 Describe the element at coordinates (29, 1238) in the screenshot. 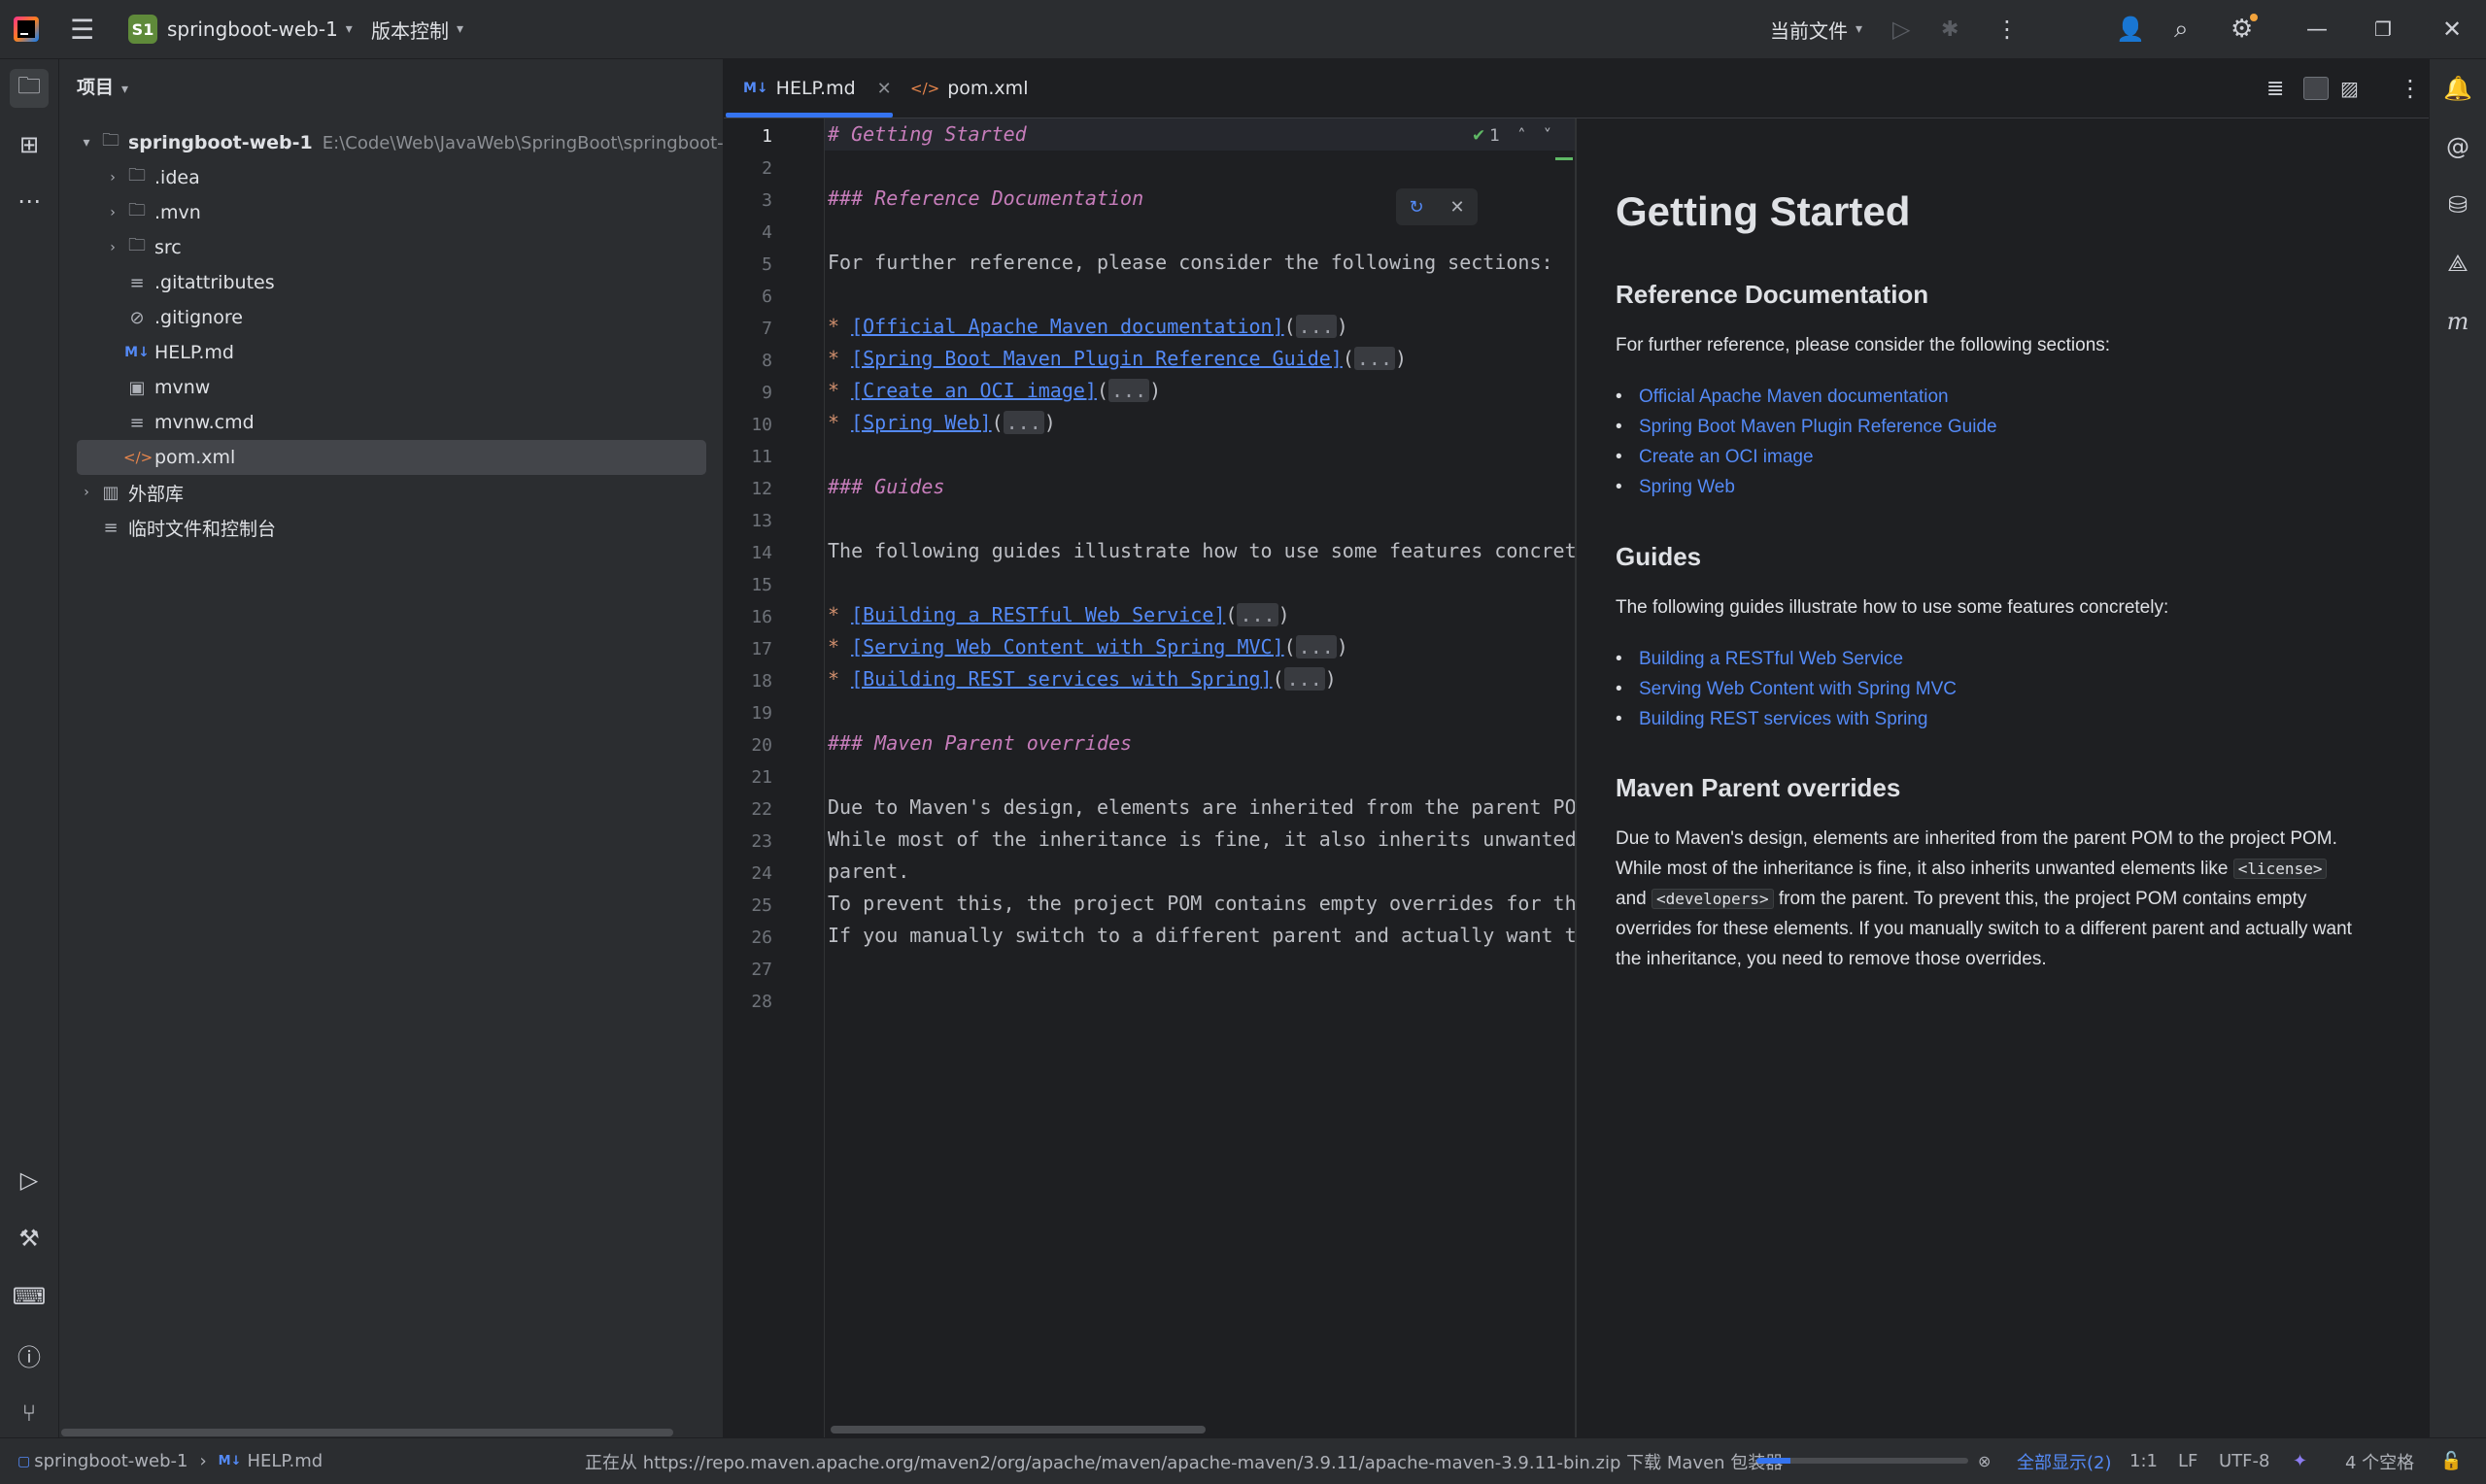

I see `build-icon: ⚒` at that location.